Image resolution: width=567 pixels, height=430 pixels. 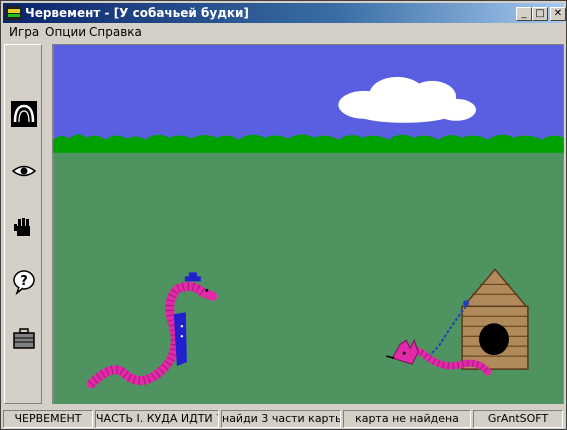 I want to click on status-objective: найди 3 части карты, so click(x=281, y=419).